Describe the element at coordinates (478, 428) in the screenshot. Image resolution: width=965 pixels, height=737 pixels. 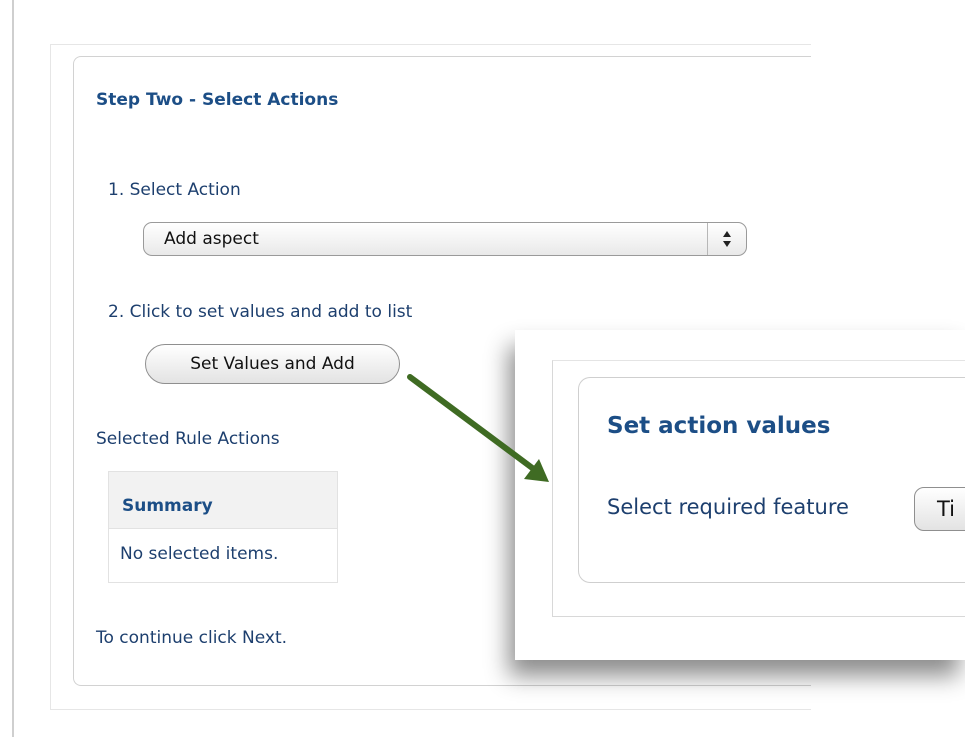
I see `arrow-icon` at that location.